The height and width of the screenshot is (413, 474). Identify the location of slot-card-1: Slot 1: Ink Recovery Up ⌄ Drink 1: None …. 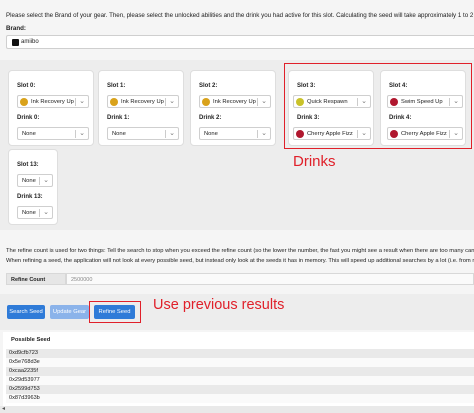
(141, 108).